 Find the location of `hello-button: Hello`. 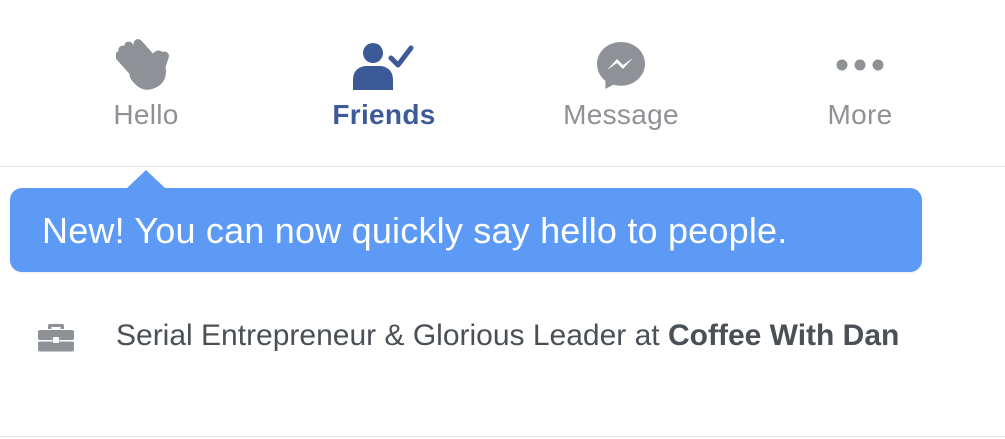

hello-button: Hello is located at coordinates (146, 85).